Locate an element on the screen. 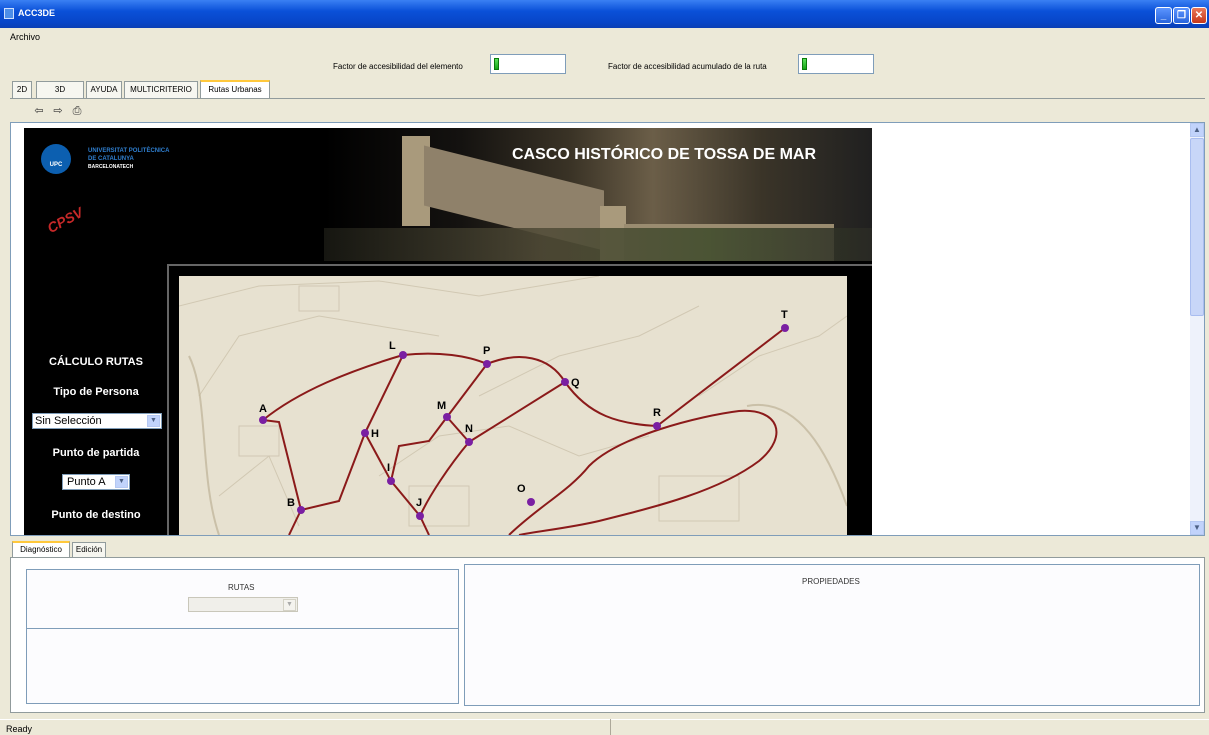  tab-3d: 3D is located at coordinates (60, 89).